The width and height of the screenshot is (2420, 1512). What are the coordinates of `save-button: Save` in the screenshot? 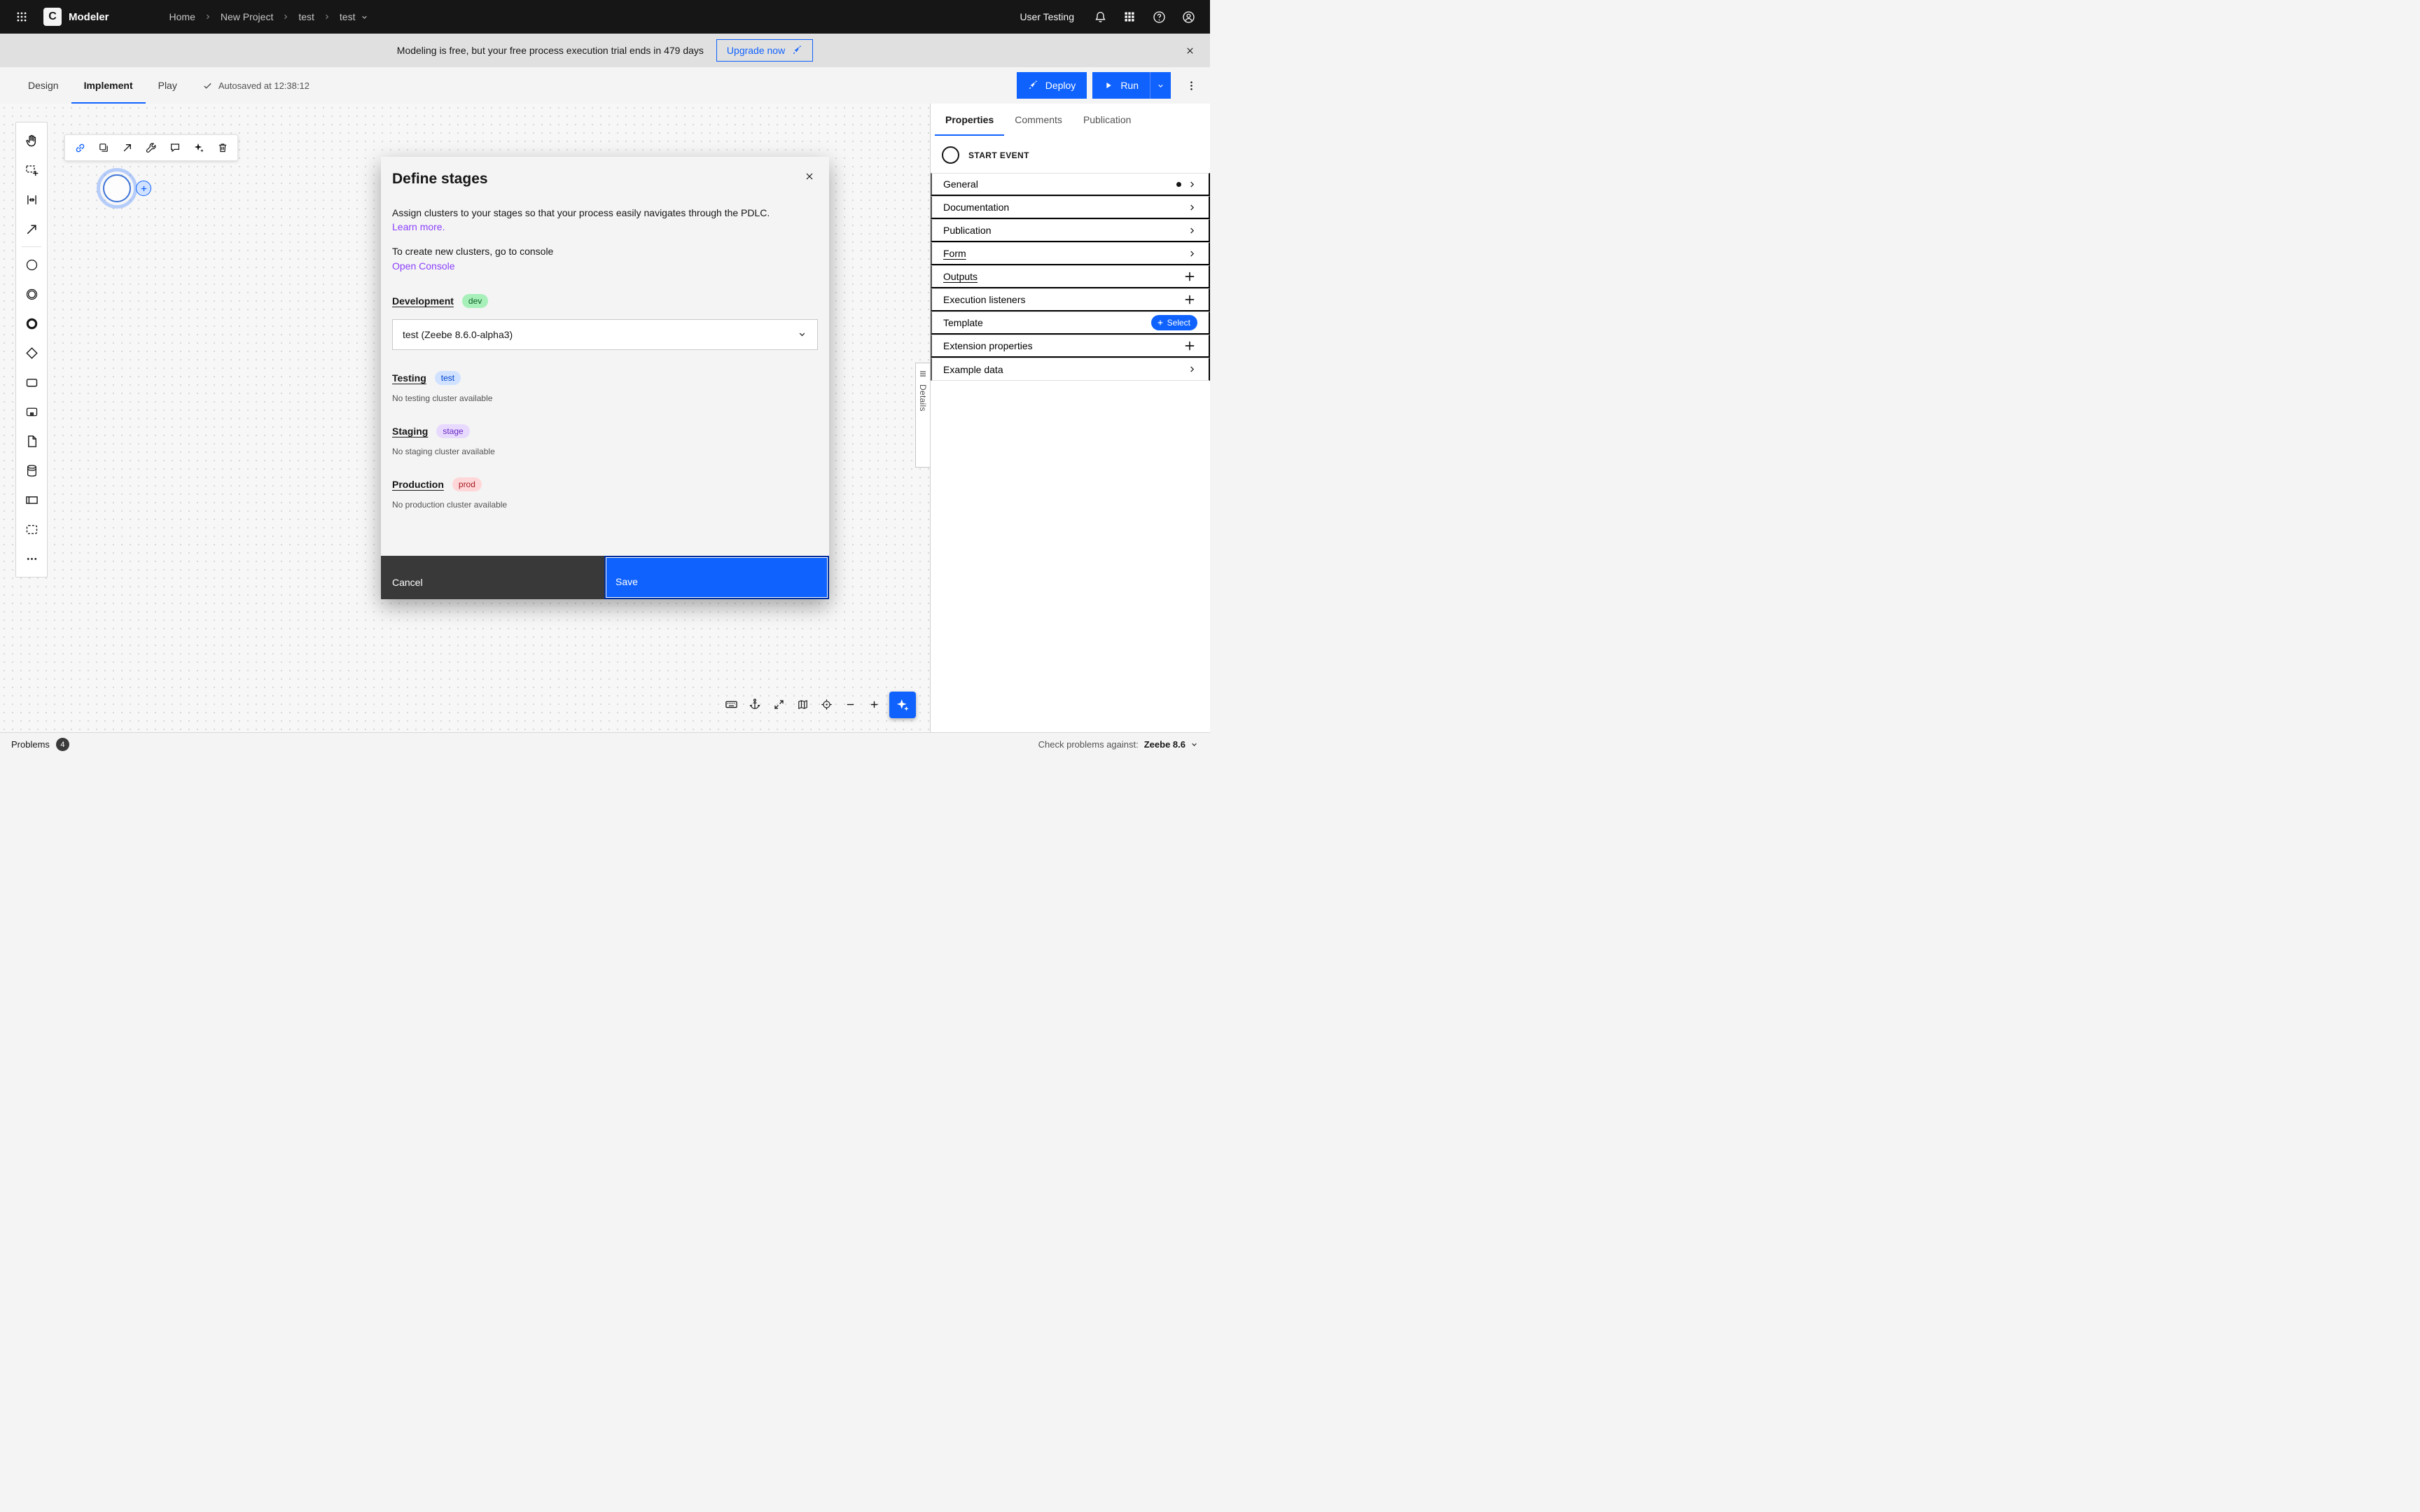 It's located at (716, 577).